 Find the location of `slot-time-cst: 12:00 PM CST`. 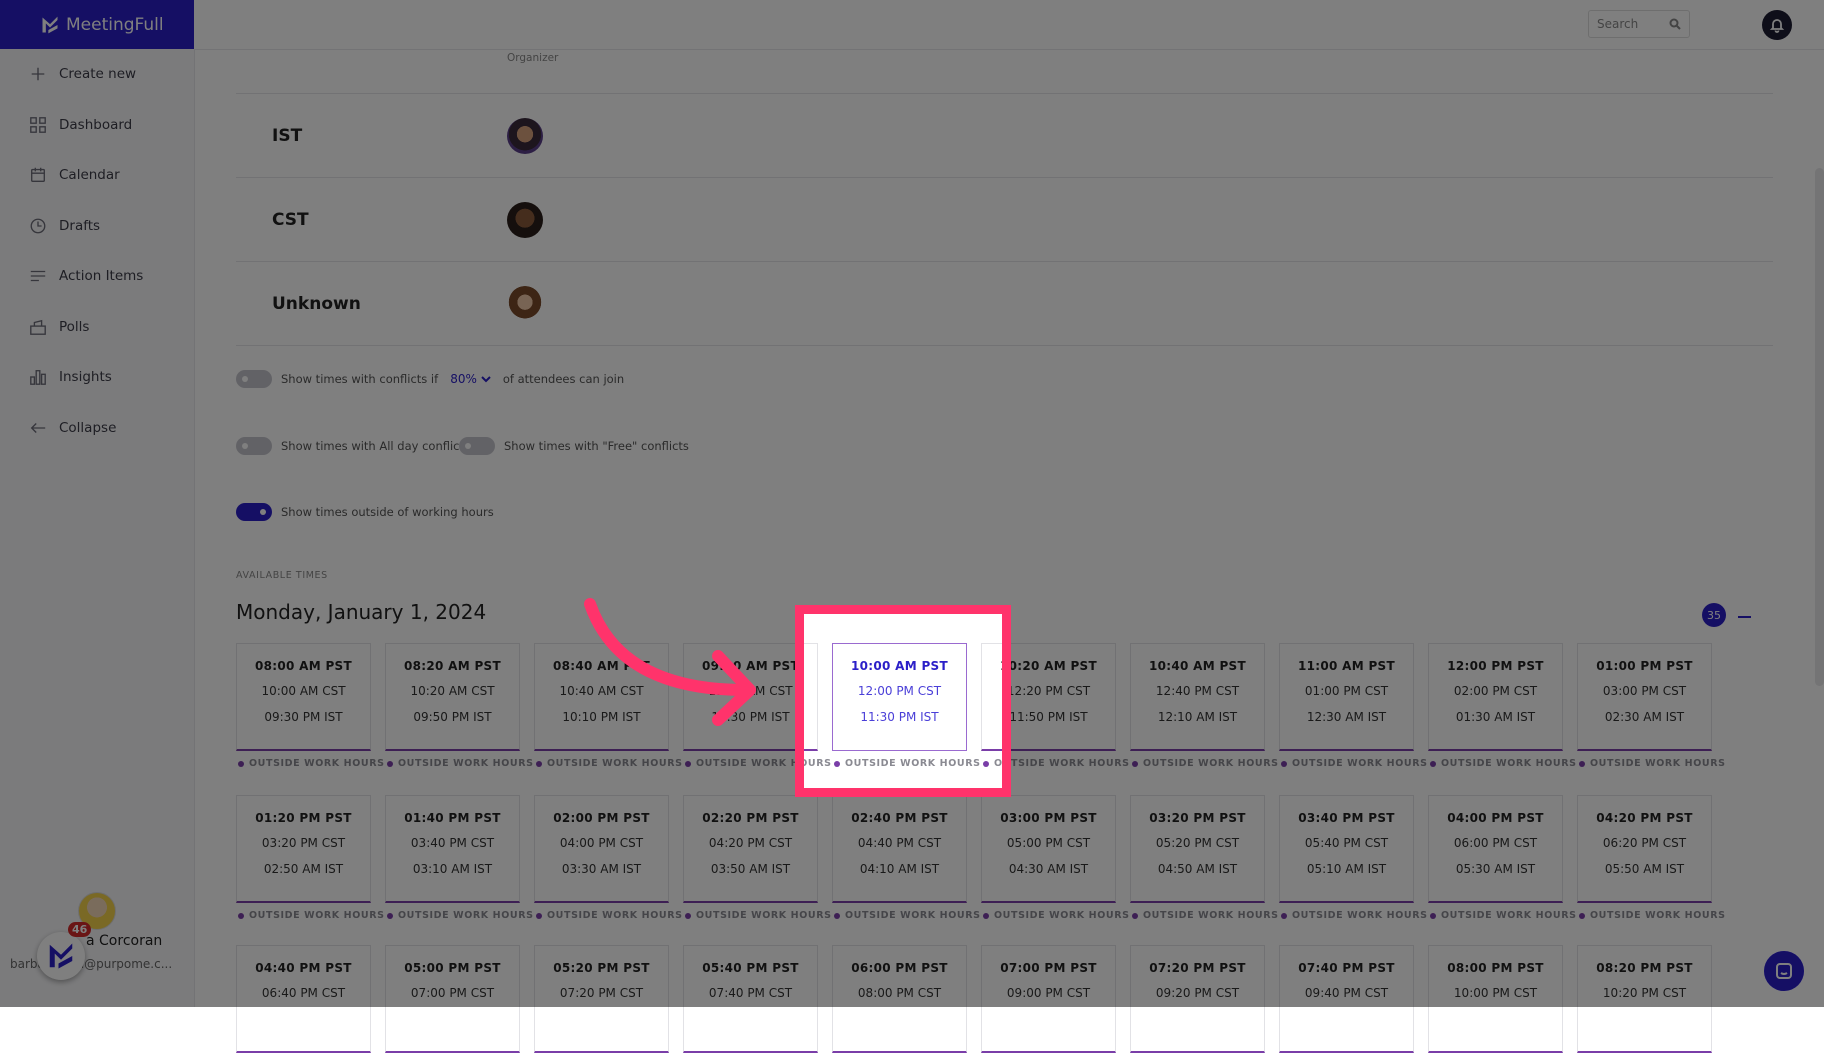

slot-time-cst: 12:00 PM CST is located at coordinates (899, 691).